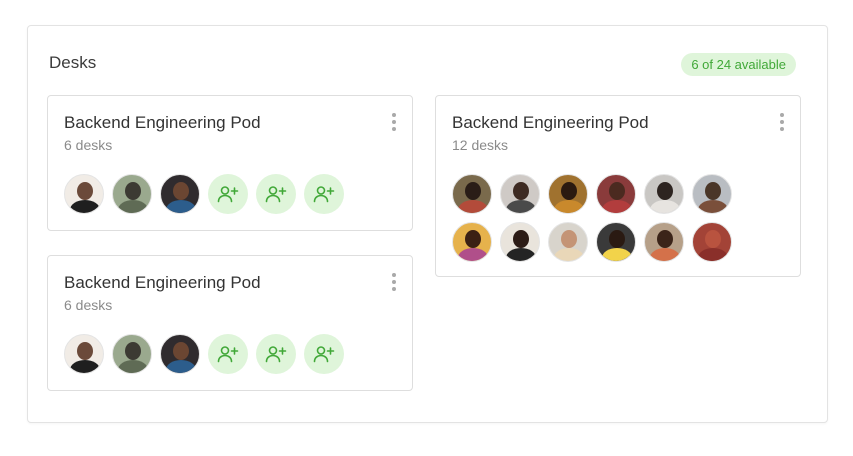 The width and height of the screenshot is (853, 456). What do you see at coordinates (738, 64) in the screenshot?
I see `availability-badge: 6 of 24 available` at bounding box center [738, 64].